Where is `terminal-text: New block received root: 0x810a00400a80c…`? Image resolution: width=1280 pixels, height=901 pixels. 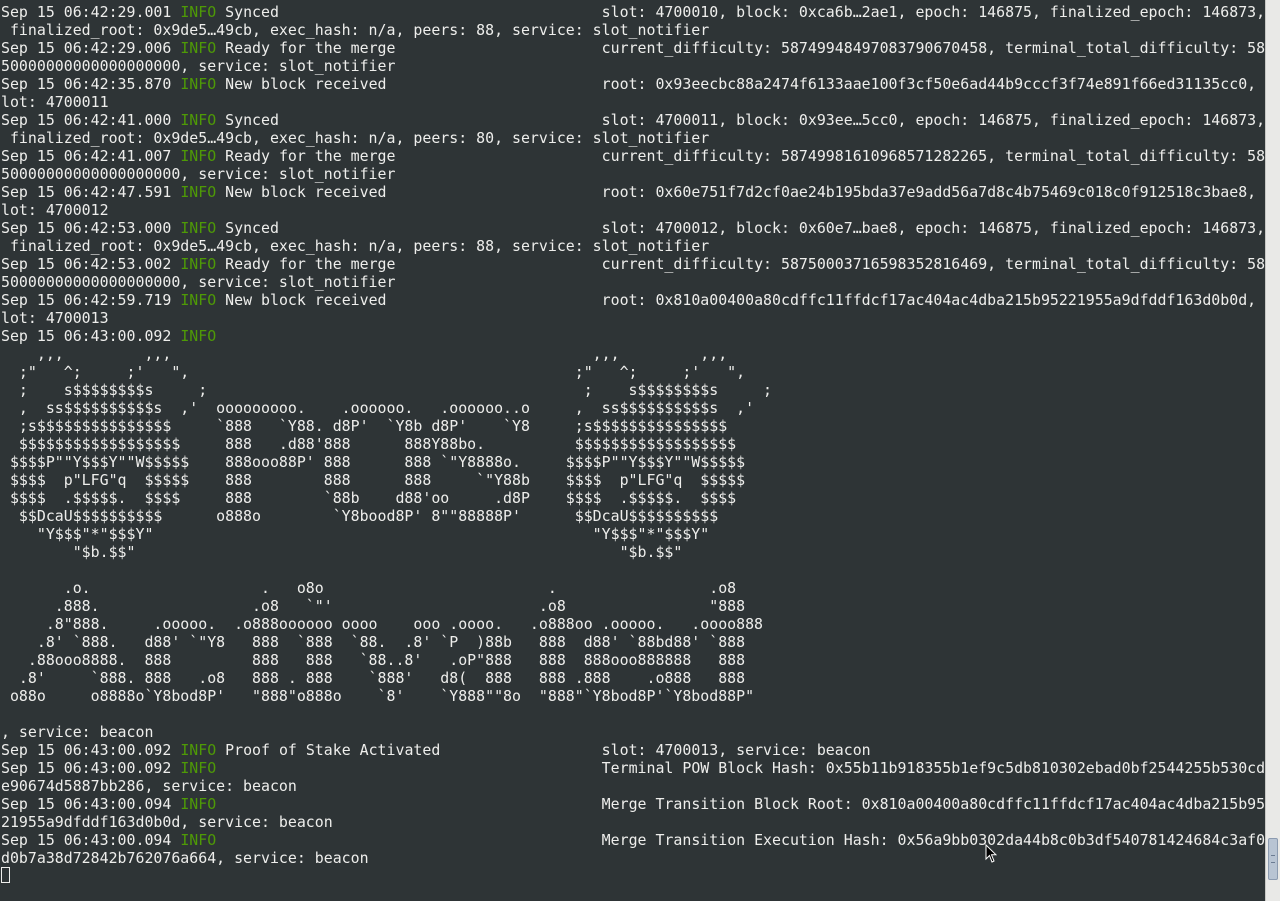
terminal-text: New block received root: 0x810a00400a80c… is located at coordinates (740, 300).